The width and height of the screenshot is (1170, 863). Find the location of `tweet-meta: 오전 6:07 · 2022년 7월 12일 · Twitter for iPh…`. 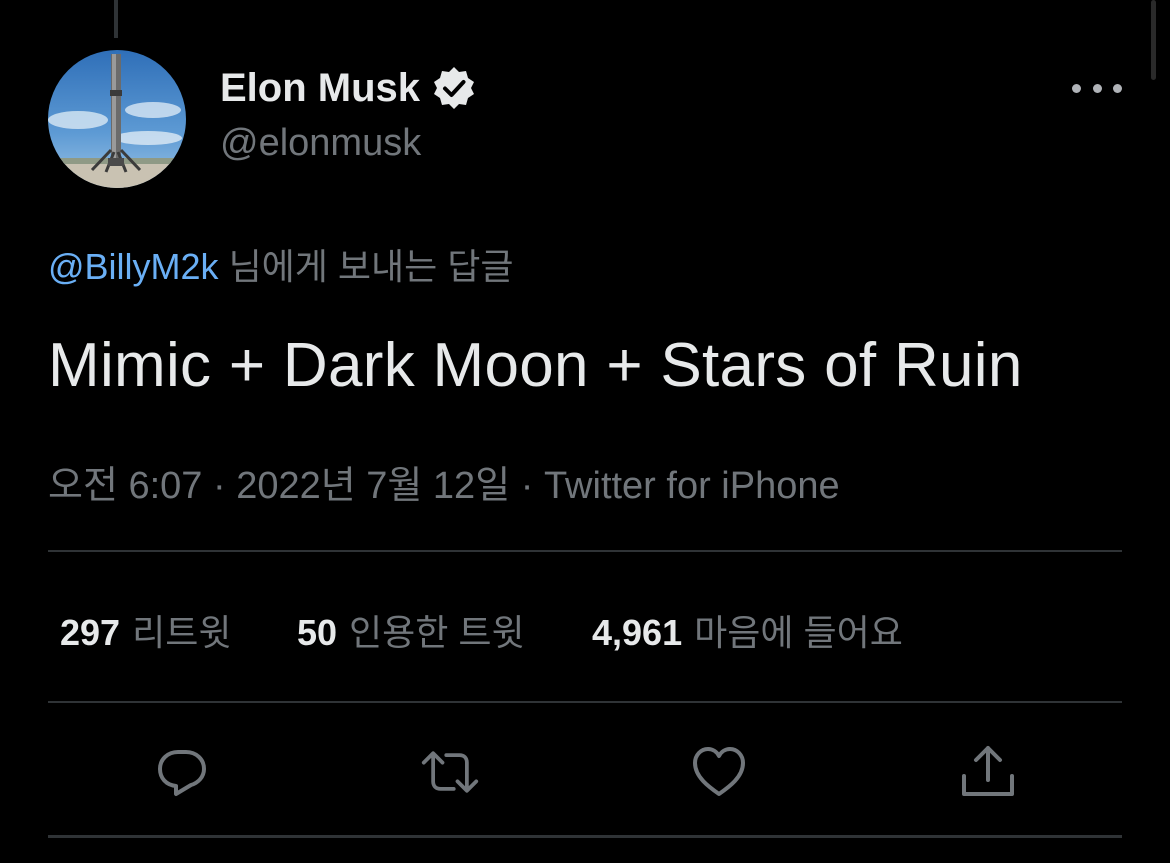

tweet-meta: 오전 6:07 · 2022년 7월 12일 · Twitter for iPh… is located at coordinates (444, 481).